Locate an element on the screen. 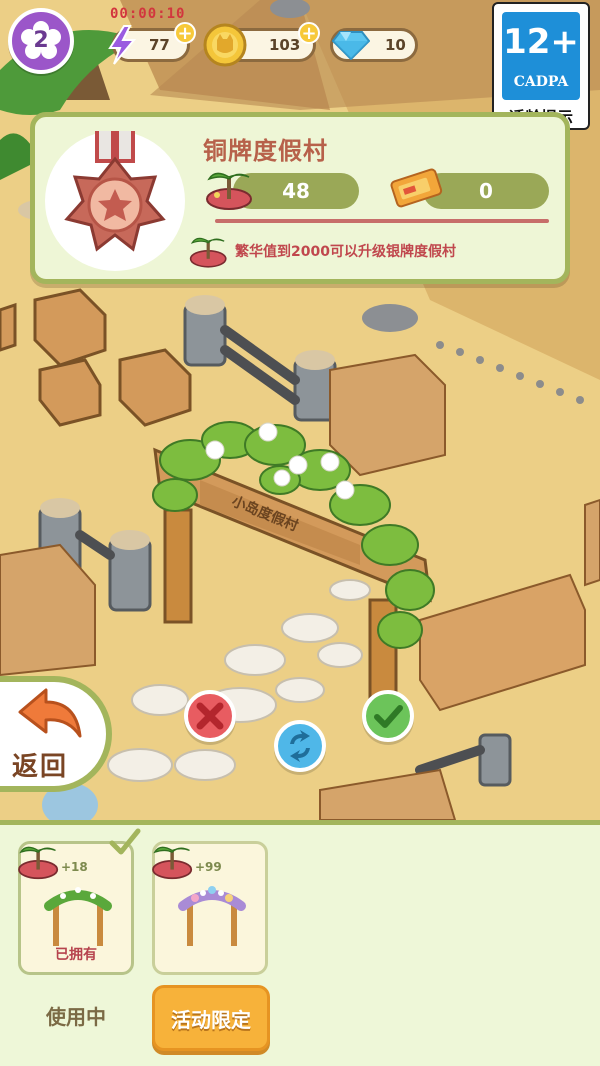 The width and height of the screenshot is (600, 1066). event-limited-label: 活动限定 is located at coordinates (211, 1020).